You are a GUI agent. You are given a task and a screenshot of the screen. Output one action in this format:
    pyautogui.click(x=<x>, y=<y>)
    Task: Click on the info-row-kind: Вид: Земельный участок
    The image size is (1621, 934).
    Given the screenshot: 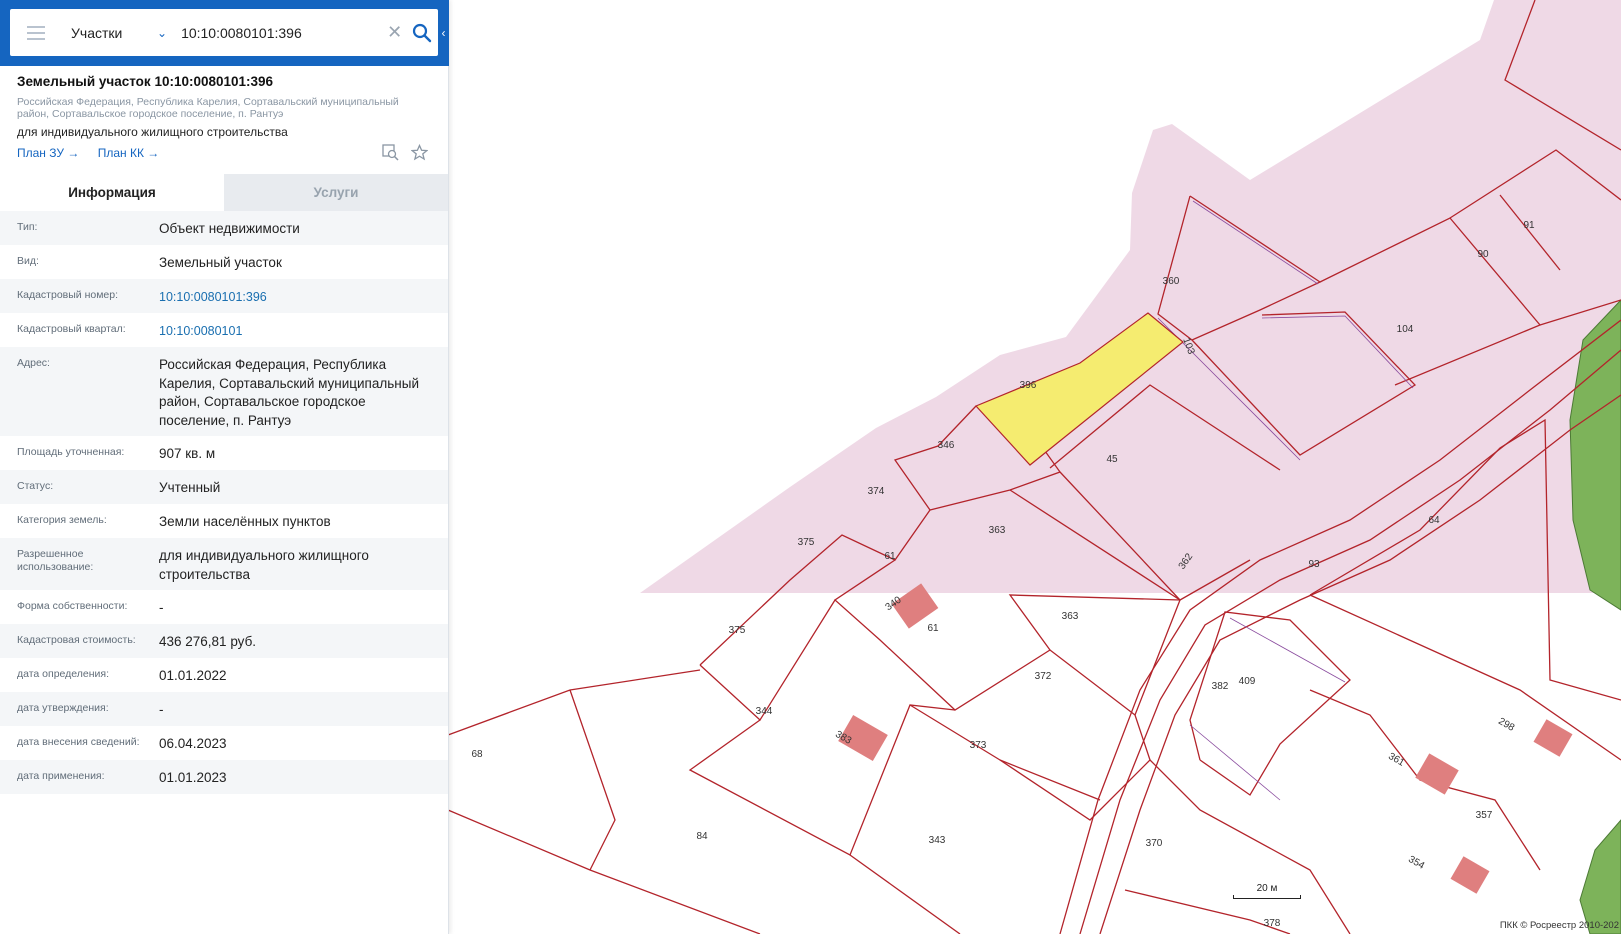 What is the action you would take?
    pyautogui.click(x=224, y=262)
    